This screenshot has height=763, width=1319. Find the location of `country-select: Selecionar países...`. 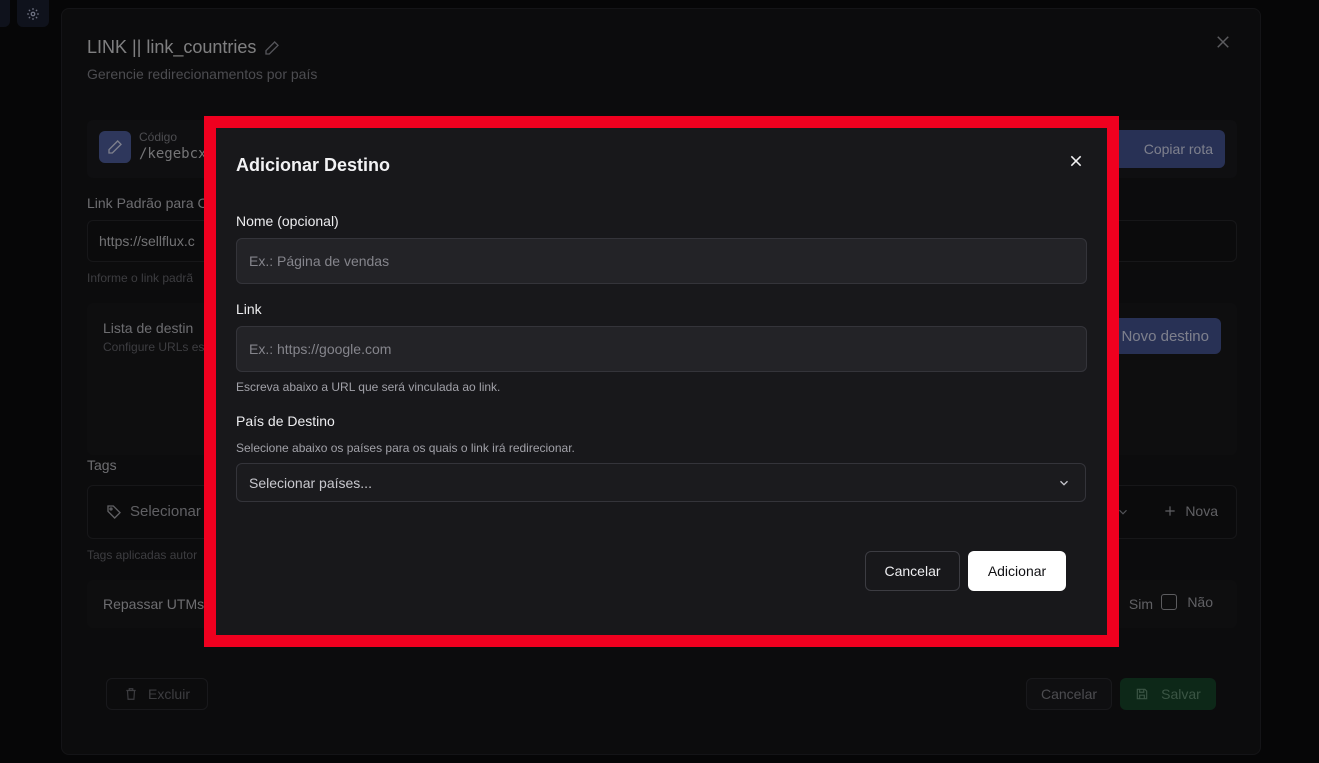

country-select: Selecionar países... is located at coordinates (661, 482).